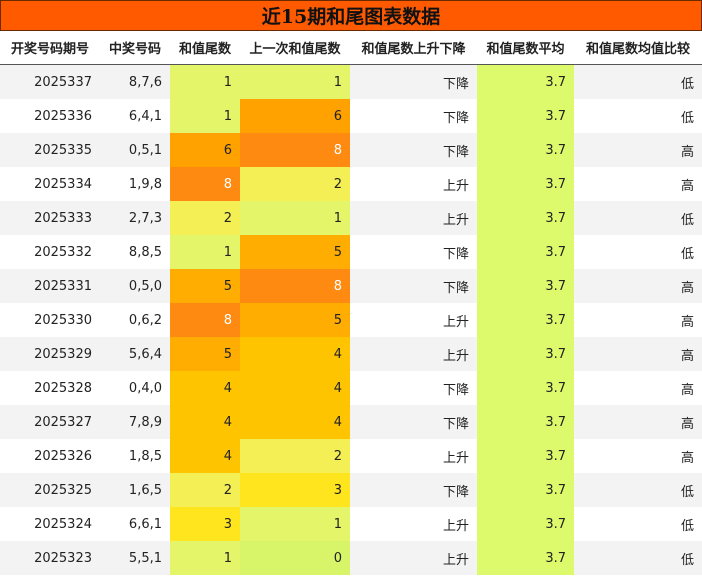 Image resolution: width=702 pixels, height=576 pixels. What do you see at coordinates (135, 456) in the screenshot?
I see `cell-numbers: 1,8,5` at bounding box center [135, 456].